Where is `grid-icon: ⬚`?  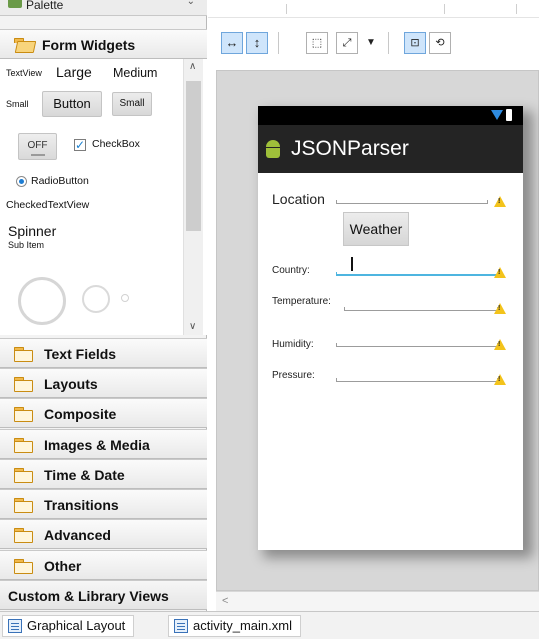 grid-icon: ⬚ is located at coordinates (317, 43).